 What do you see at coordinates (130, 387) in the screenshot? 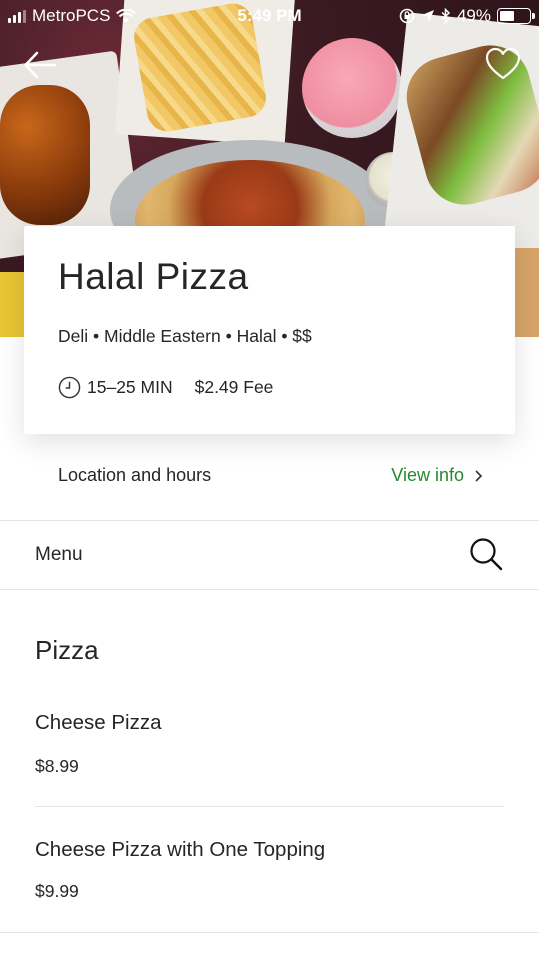
I see `delivery-eta: 15–25 MIN` at bounding box center [130, 387].